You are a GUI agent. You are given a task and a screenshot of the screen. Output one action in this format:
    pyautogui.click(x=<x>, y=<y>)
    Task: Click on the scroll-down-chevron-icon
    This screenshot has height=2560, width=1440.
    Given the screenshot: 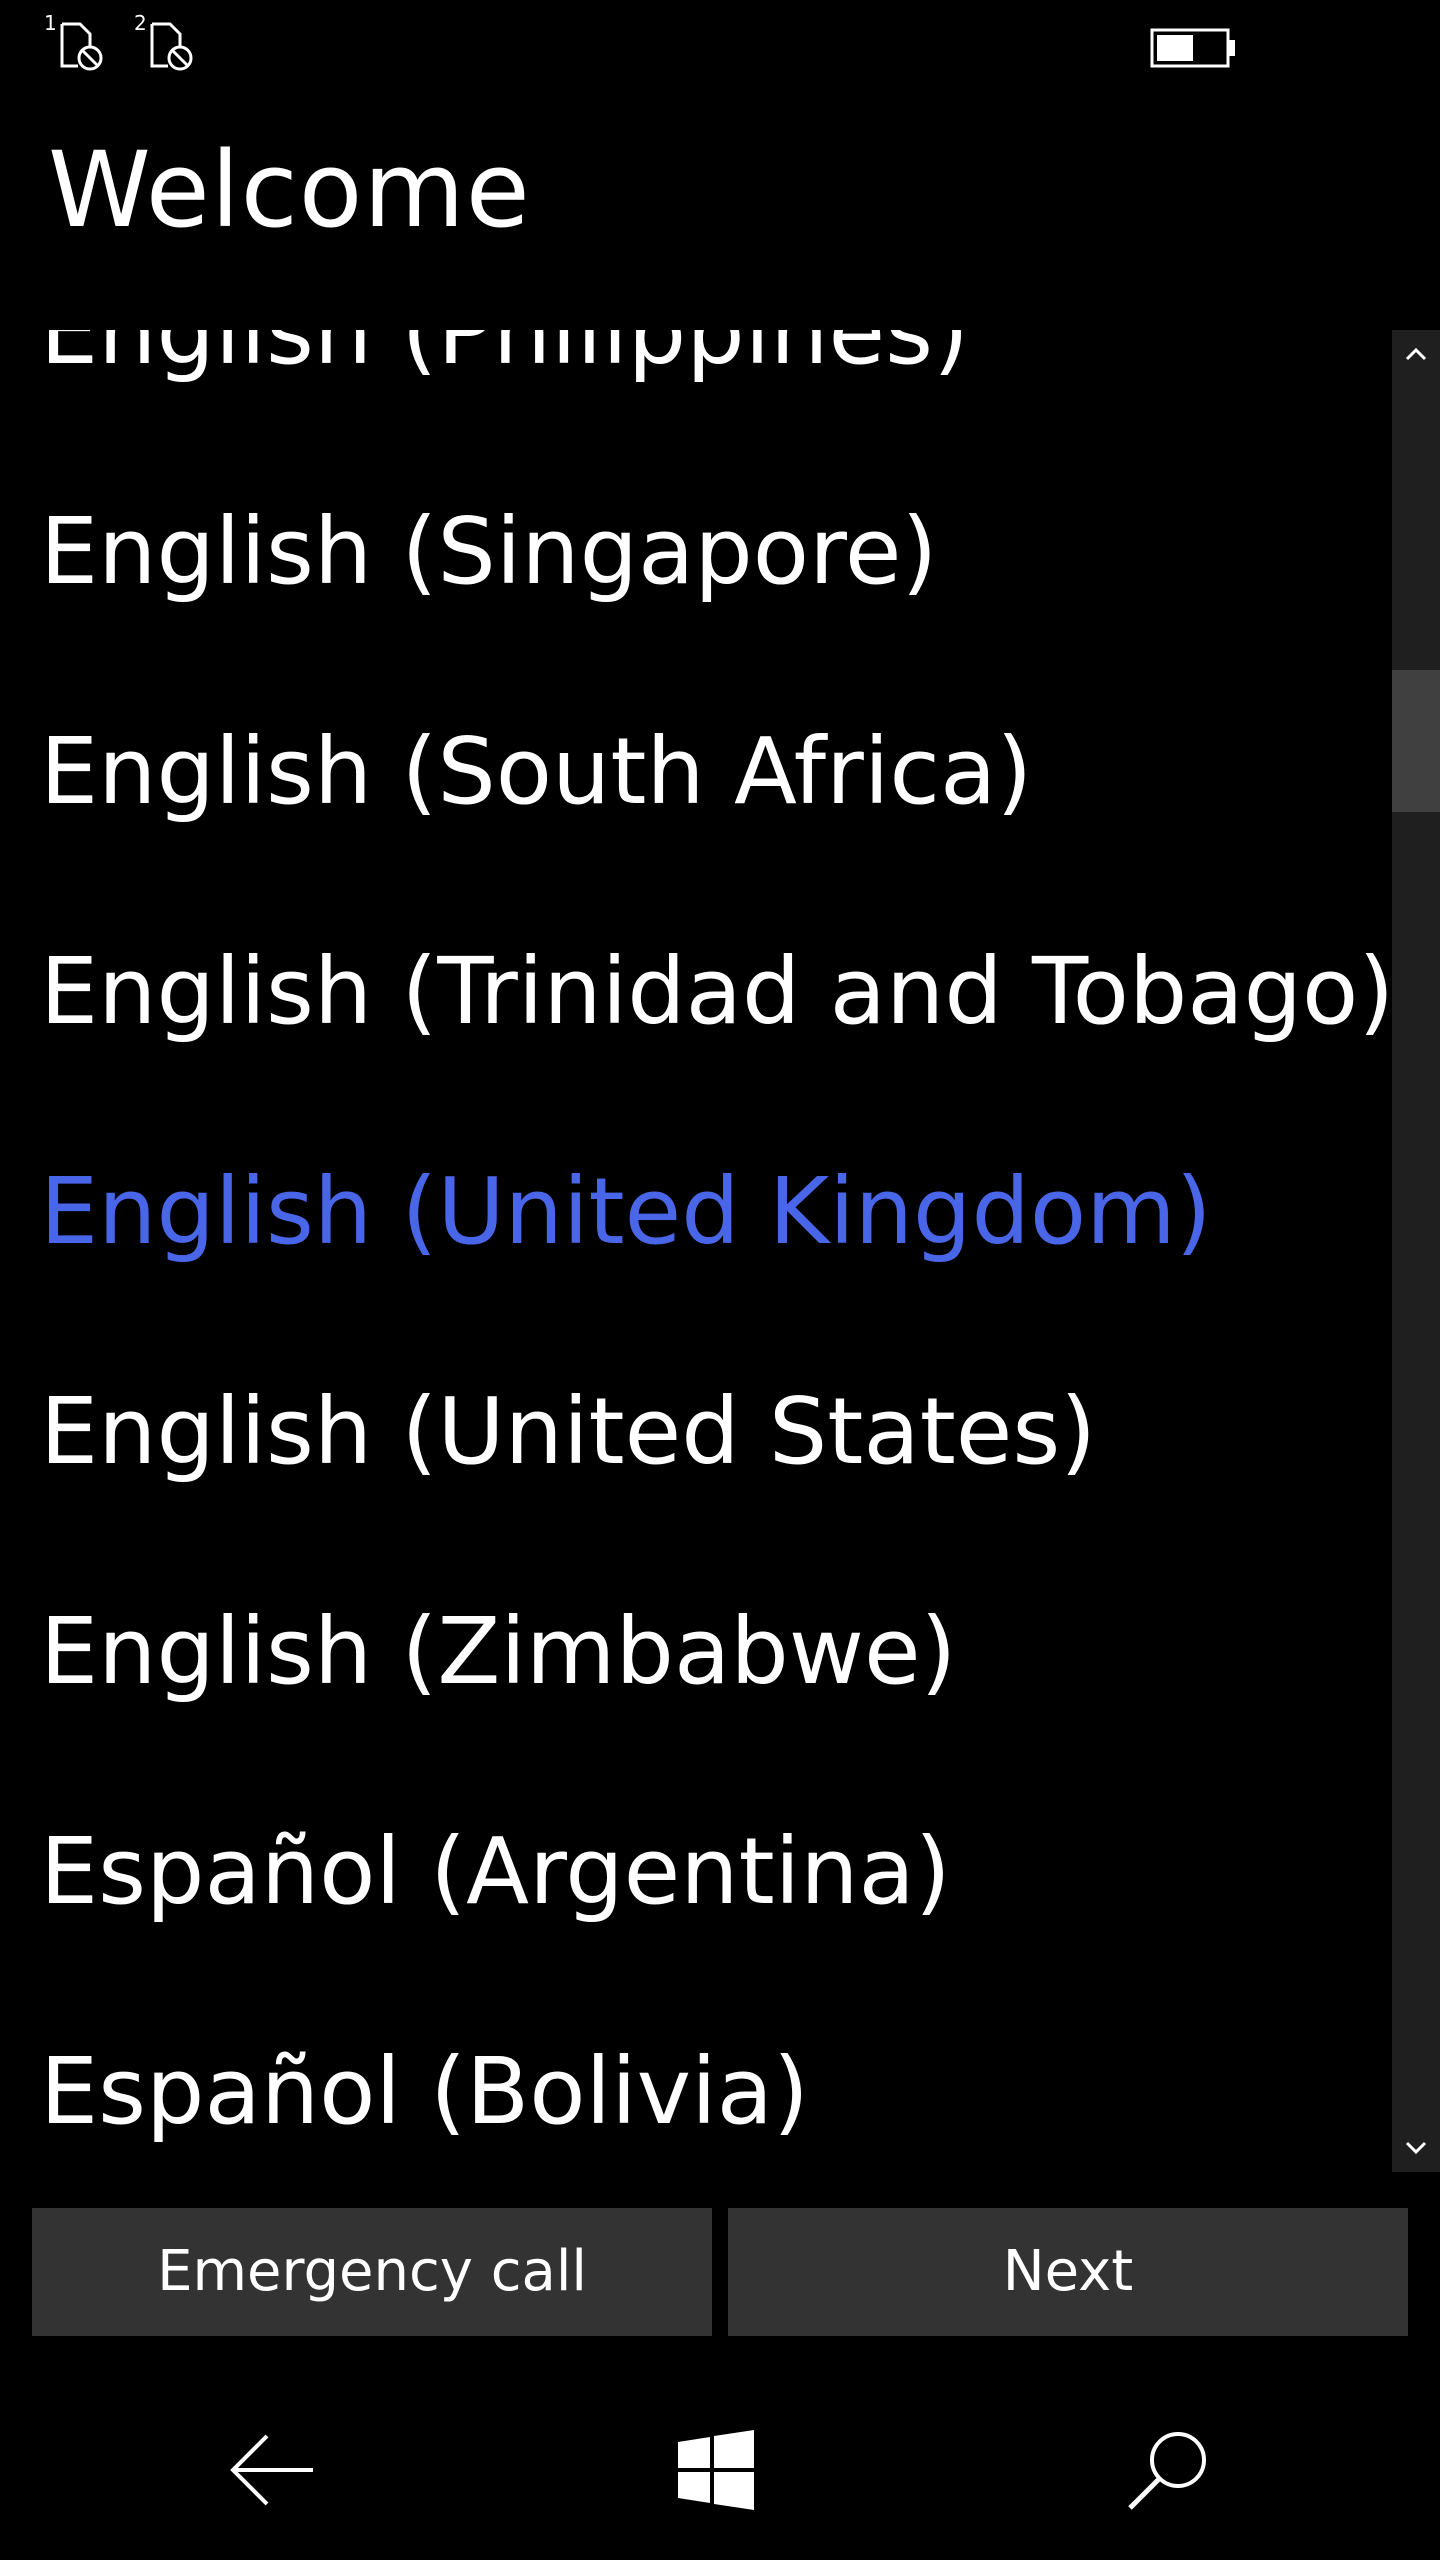 What is the action you would take?
    pyautogui.click(x=1416, y=2148)
    